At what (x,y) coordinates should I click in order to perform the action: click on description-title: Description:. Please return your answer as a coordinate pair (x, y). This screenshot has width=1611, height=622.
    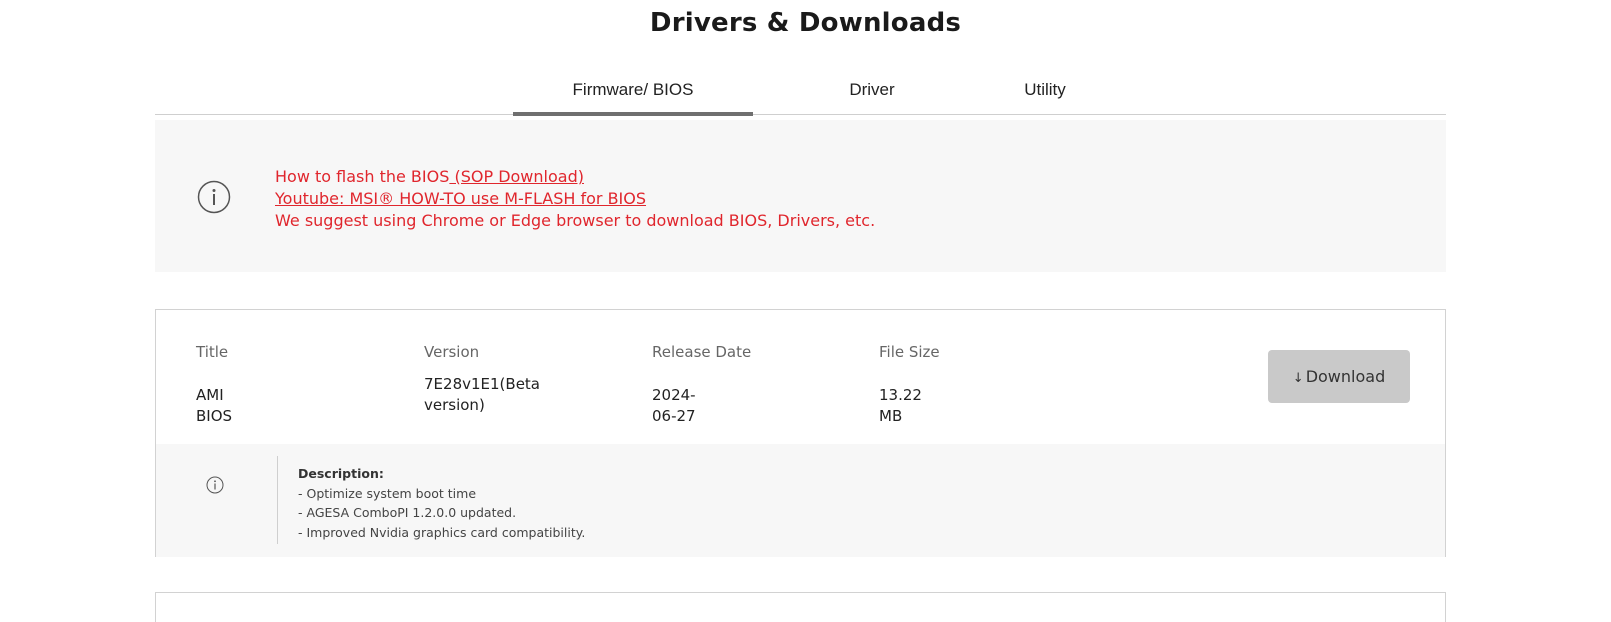
    Looking at the image, I should click on (341, 473).